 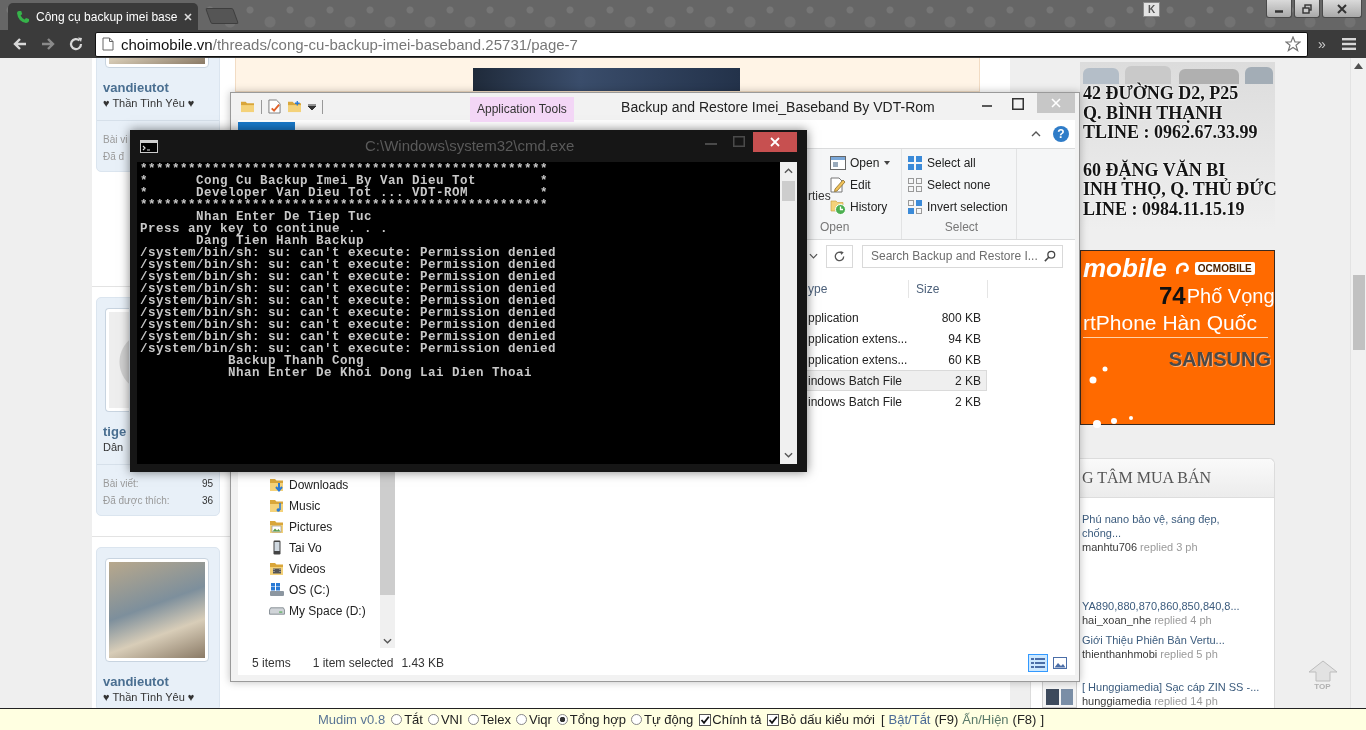 I want to click on folder-clock-icon, so click(x=838, y=207).